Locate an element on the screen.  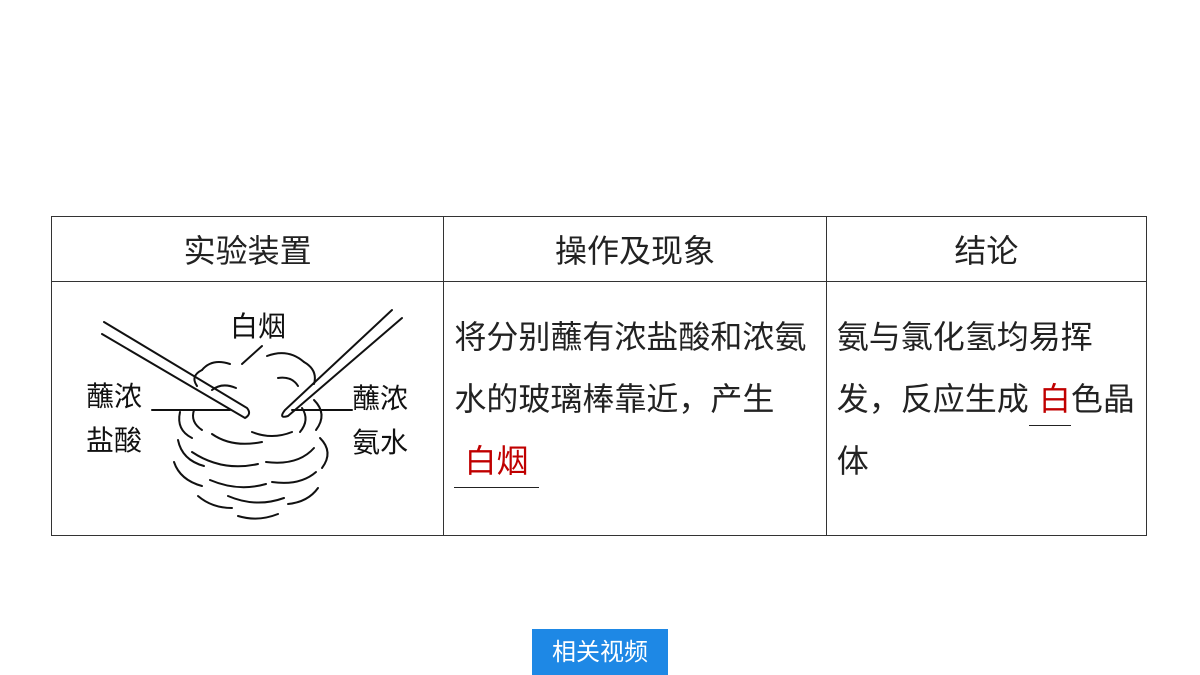
right-rod-label-line1: 蘸浓 is located at coordinates (380, 398).